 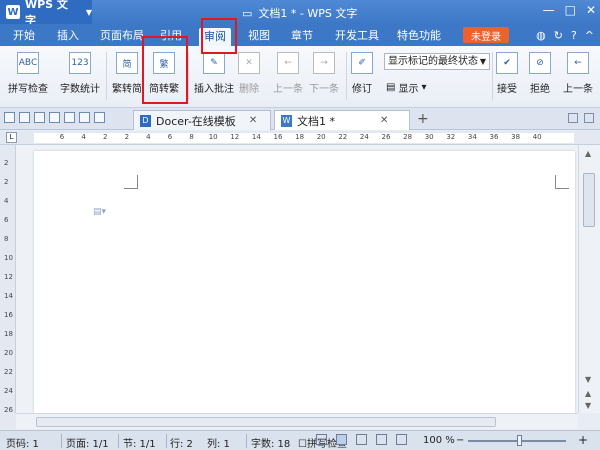 I want to click on tab-developer: 开发工具, so click(x=357, y=35).